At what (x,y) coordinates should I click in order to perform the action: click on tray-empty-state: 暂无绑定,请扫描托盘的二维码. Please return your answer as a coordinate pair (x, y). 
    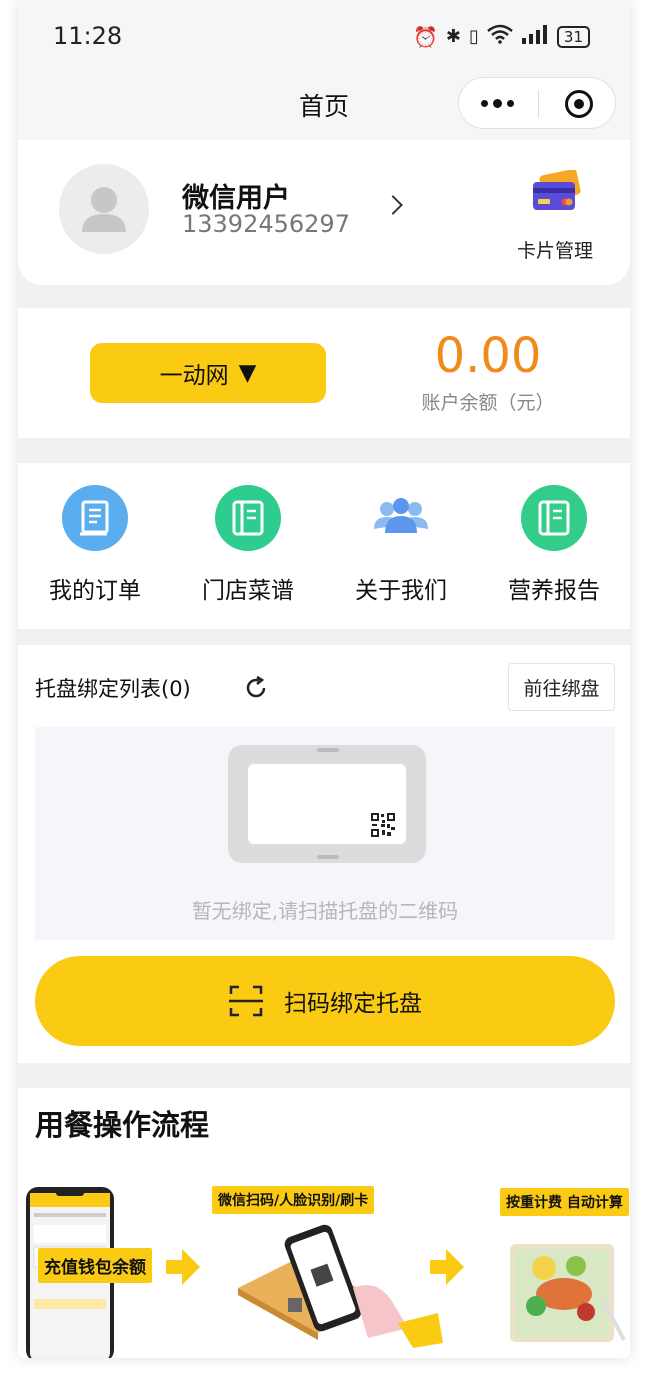
    Looking at the image, I should click on (325, 833).